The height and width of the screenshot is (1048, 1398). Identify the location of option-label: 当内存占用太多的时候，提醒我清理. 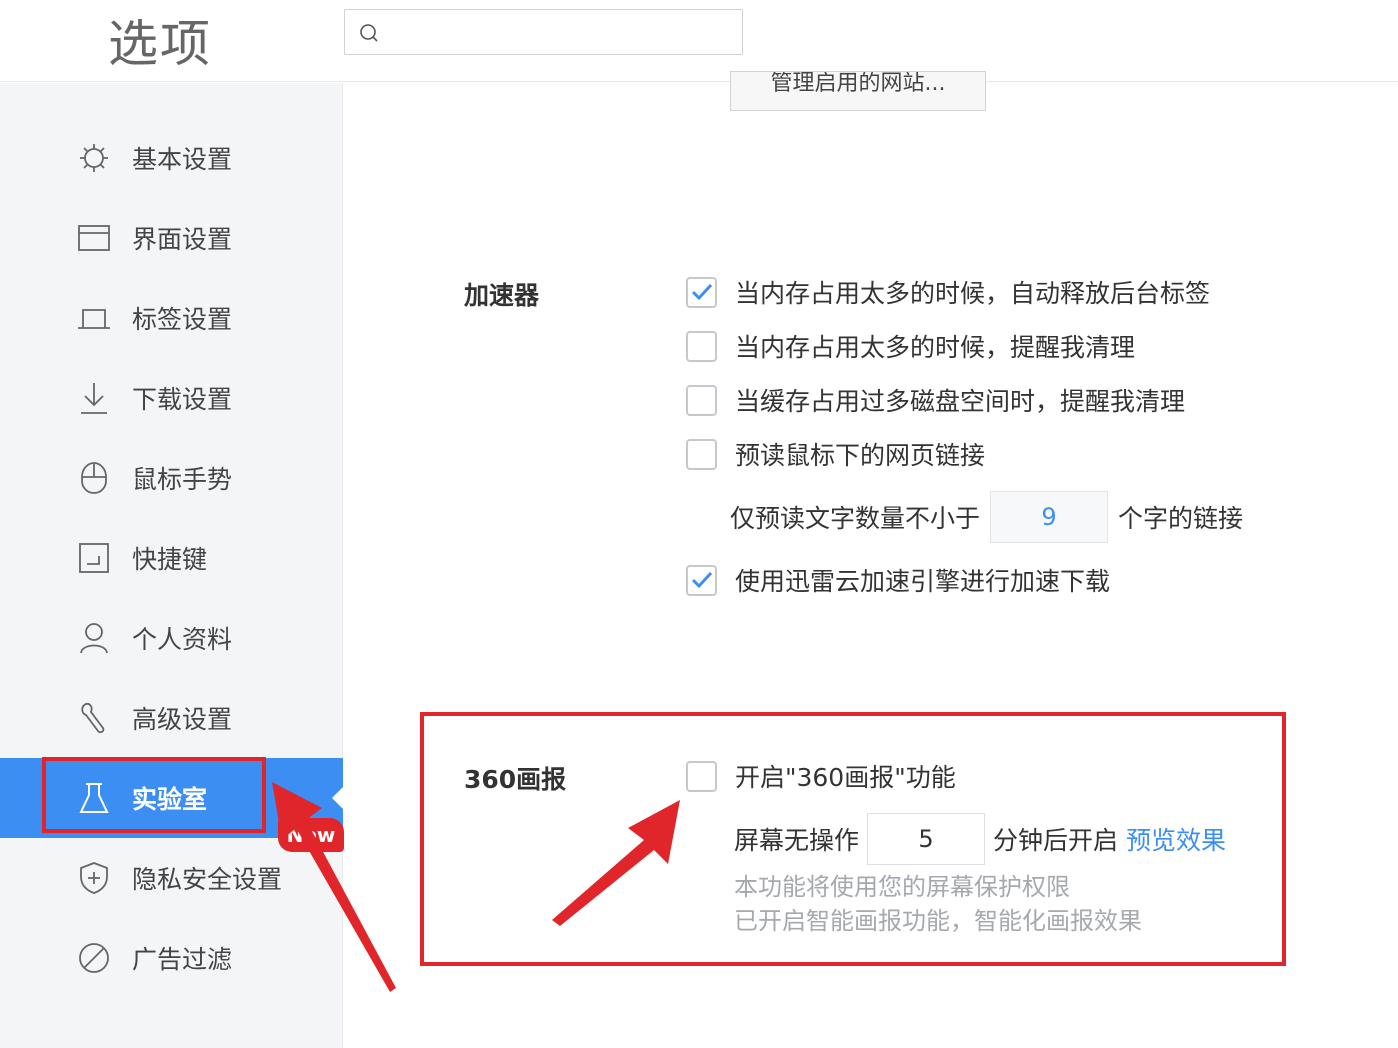
(935, 347).